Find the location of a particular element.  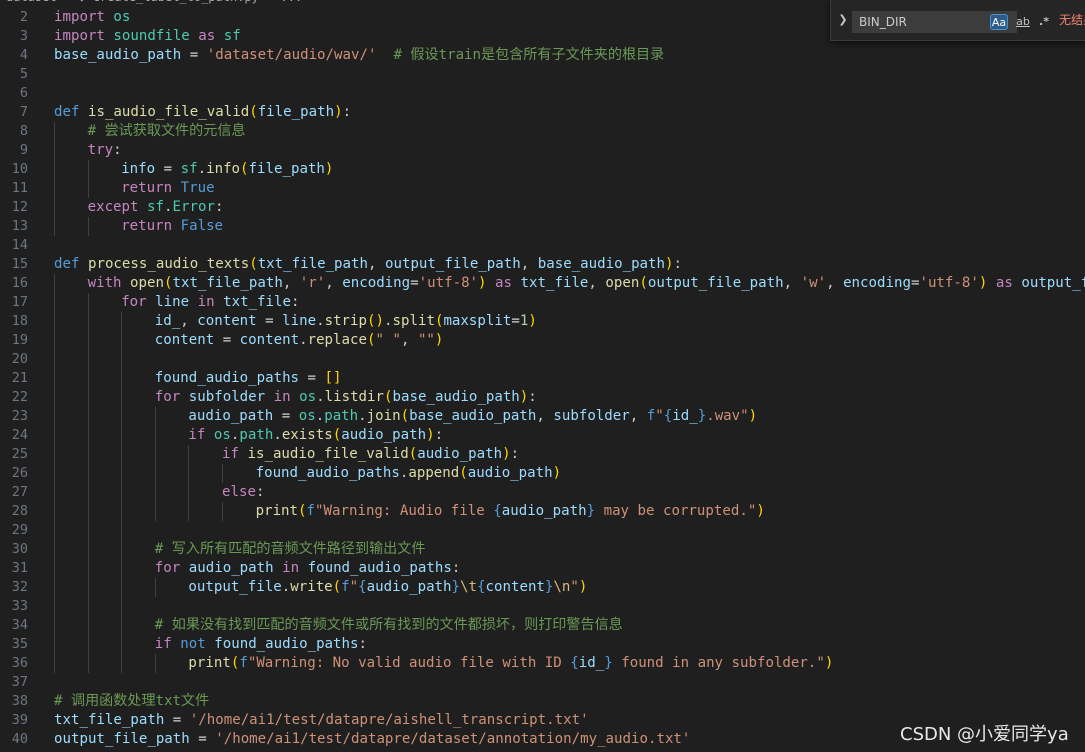

line-number: 30 is located at coordinates (19, 549).